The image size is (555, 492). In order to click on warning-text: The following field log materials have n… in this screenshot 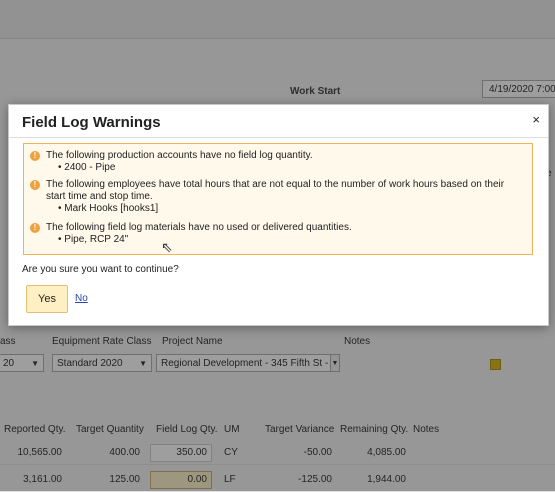, I will do `click(199, 227)`.